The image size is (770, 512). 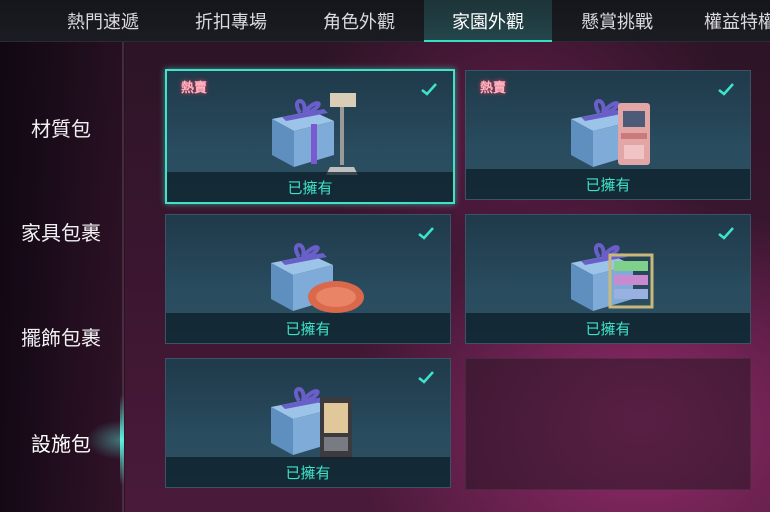 What do you see at coordinates (61, 444) in the screenshot?
I see `sidebar-item-label: 設施包` at bounding box center [61, 444].